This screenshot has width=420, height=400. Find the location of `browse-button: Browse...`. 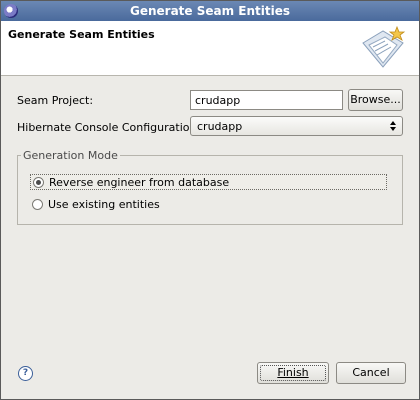

browse-button: Browse... is located at coordinates (375, 100).